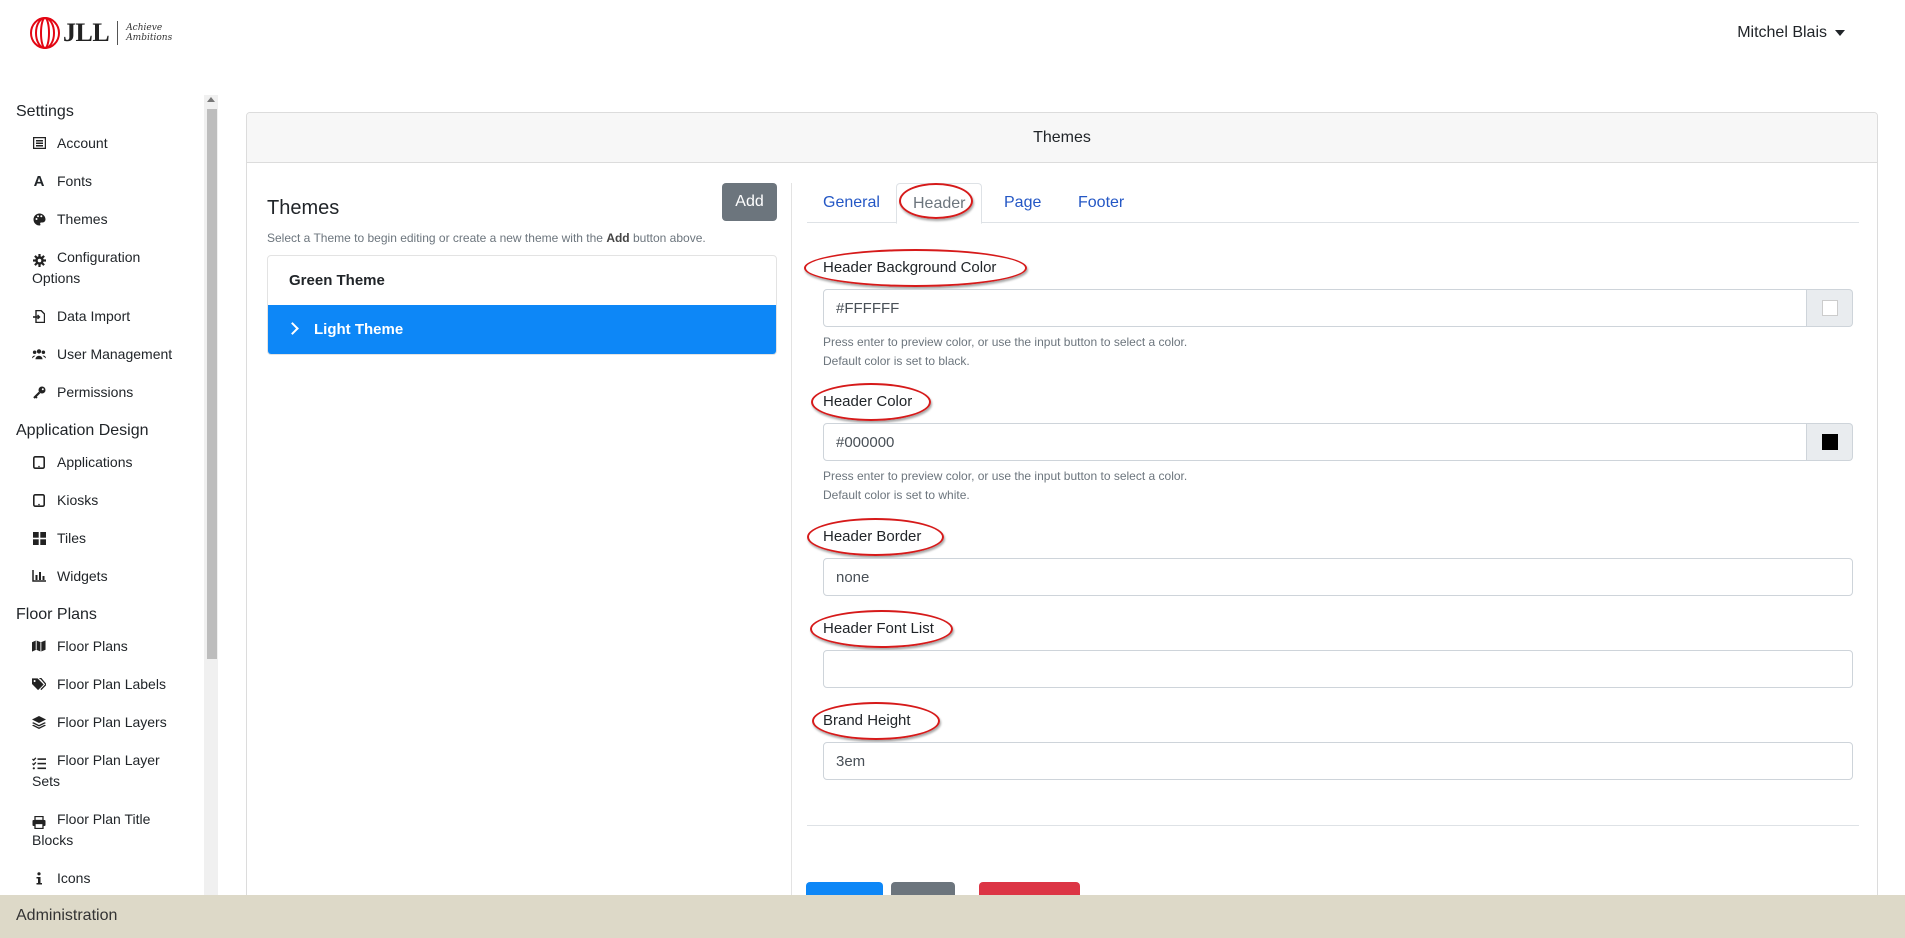  Describe the element at coordinates (118, 33) in the screenshot. I see `logo-separator` at that location.